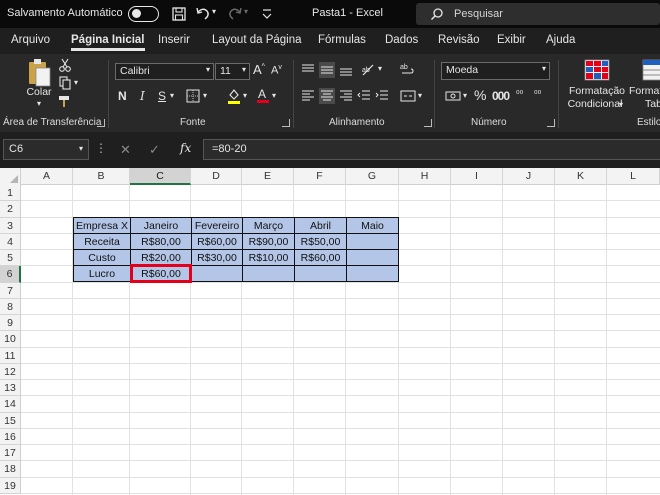 The height and width of the screenshot is (495, 660). What do you see at coordinates (327, 96) in the screenshot?
I see `align-center-icon` at bounding box center [327, 96].